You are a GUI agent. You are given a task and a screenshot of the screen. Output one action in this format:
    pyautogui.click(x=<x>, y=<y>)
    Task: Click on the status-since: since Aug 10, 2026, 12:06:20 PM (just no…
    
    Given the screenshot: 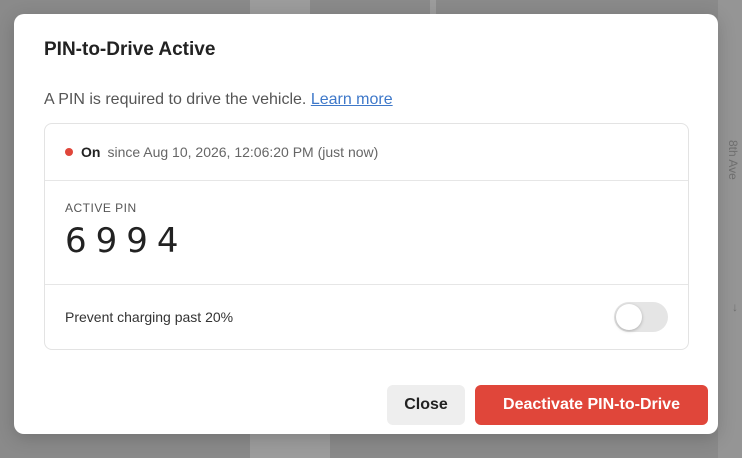 What is the action you would take?
    pyautogui.click(x=243, y=152)
    